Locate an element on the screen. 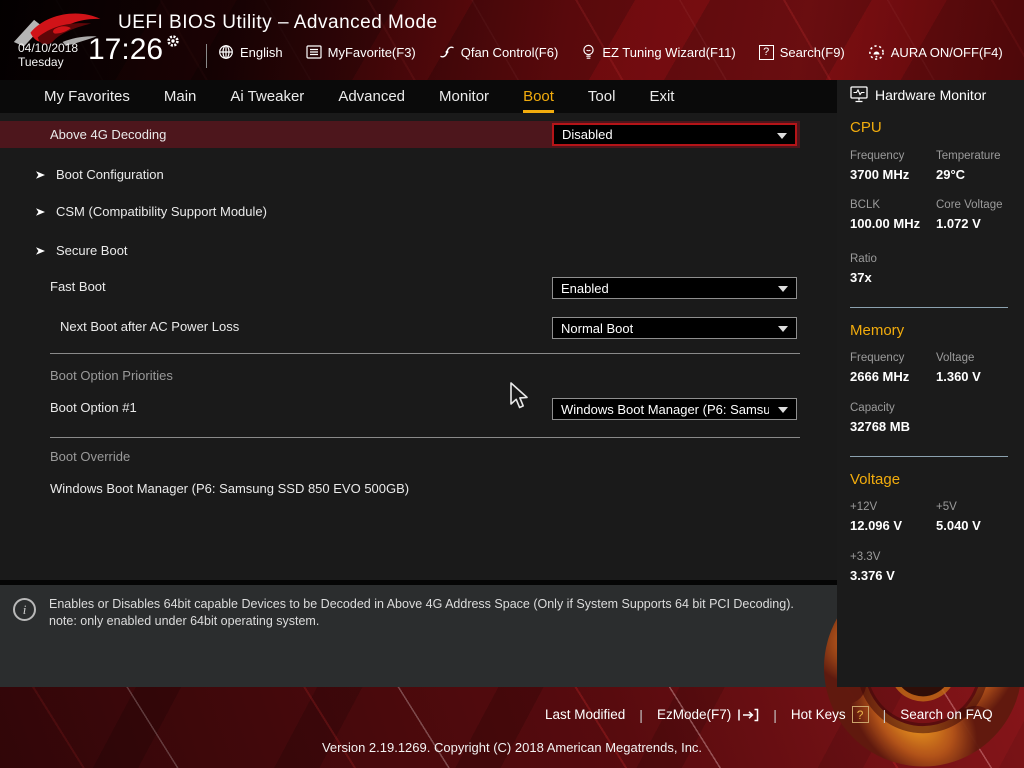 This screenshot has height=768, width=1024. boot-option-1-label: Boot Option #1 is located at coordinates (93, 407).